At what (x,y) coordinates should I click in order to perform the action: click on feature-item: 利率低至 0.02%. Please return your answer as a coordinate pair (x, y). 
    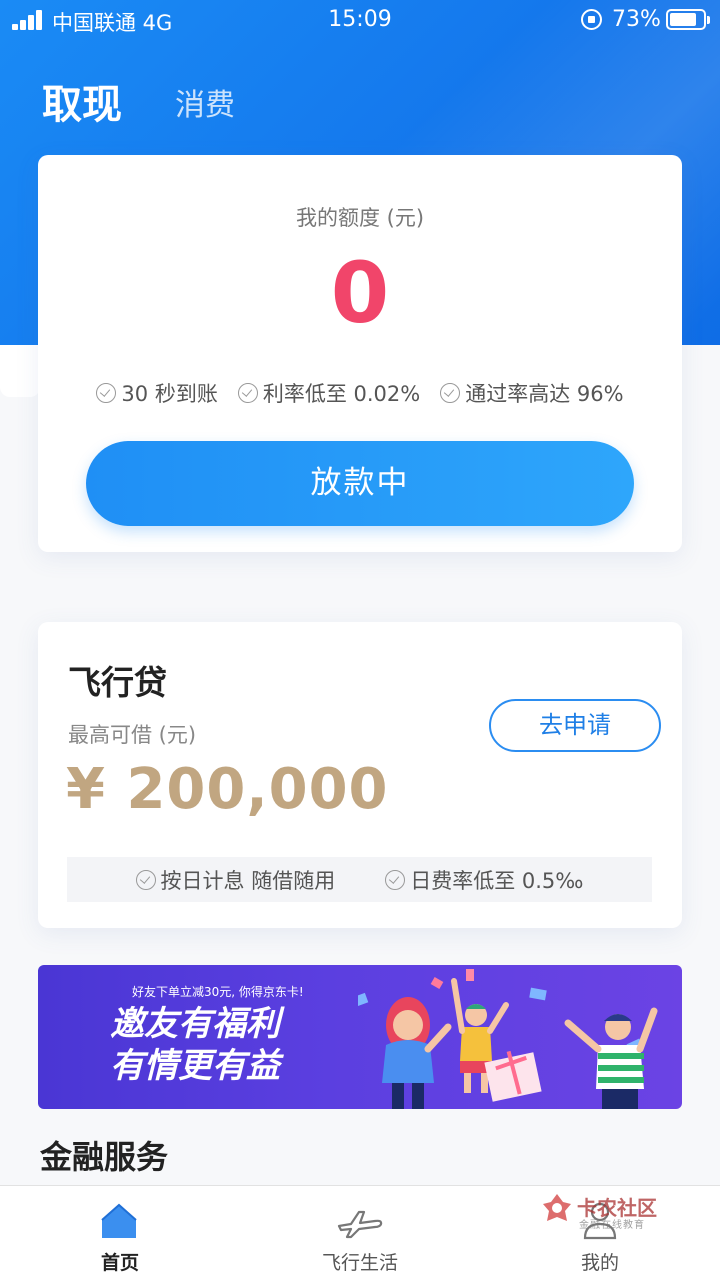
    Looking at the image, I should click on (328, 393).